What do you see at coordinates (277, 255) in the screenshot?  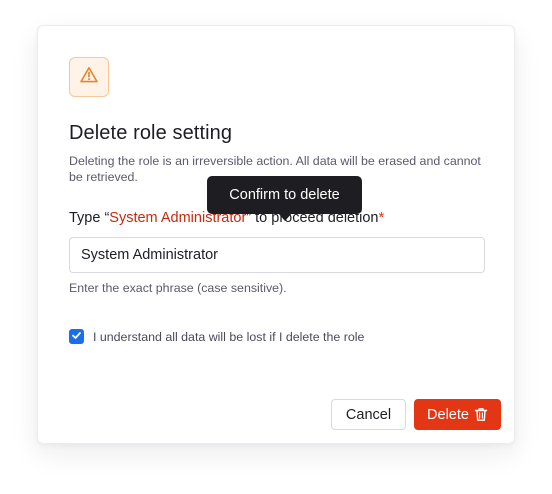 I see `confirm-phrase-input` at bounding box center [277, 255].